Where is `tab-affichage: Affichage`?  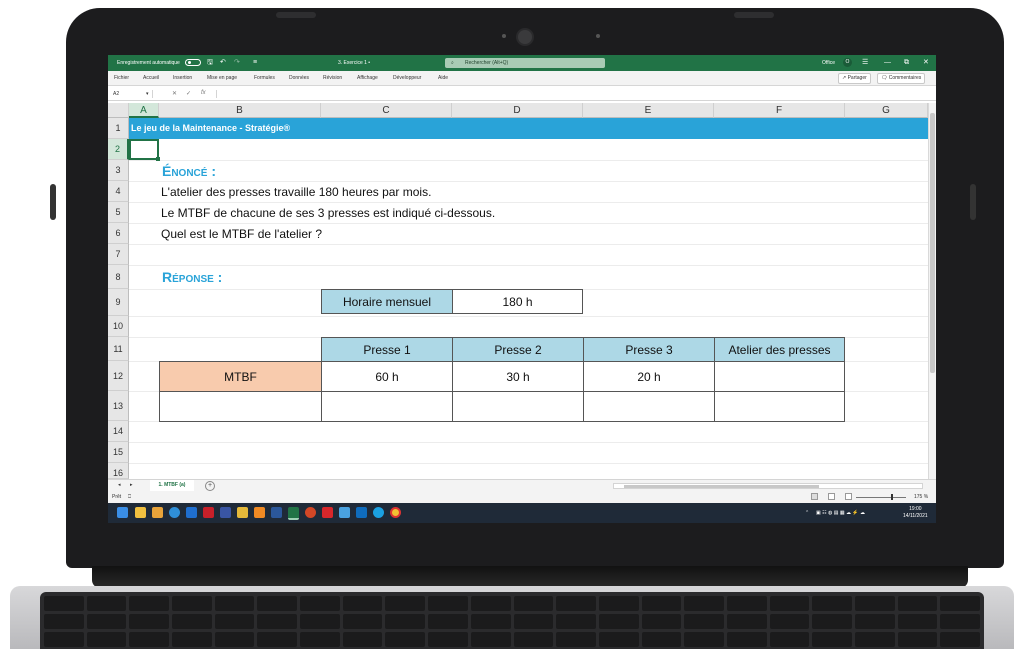
tab-affichage: Affichage is located at coordinates (367, 78).